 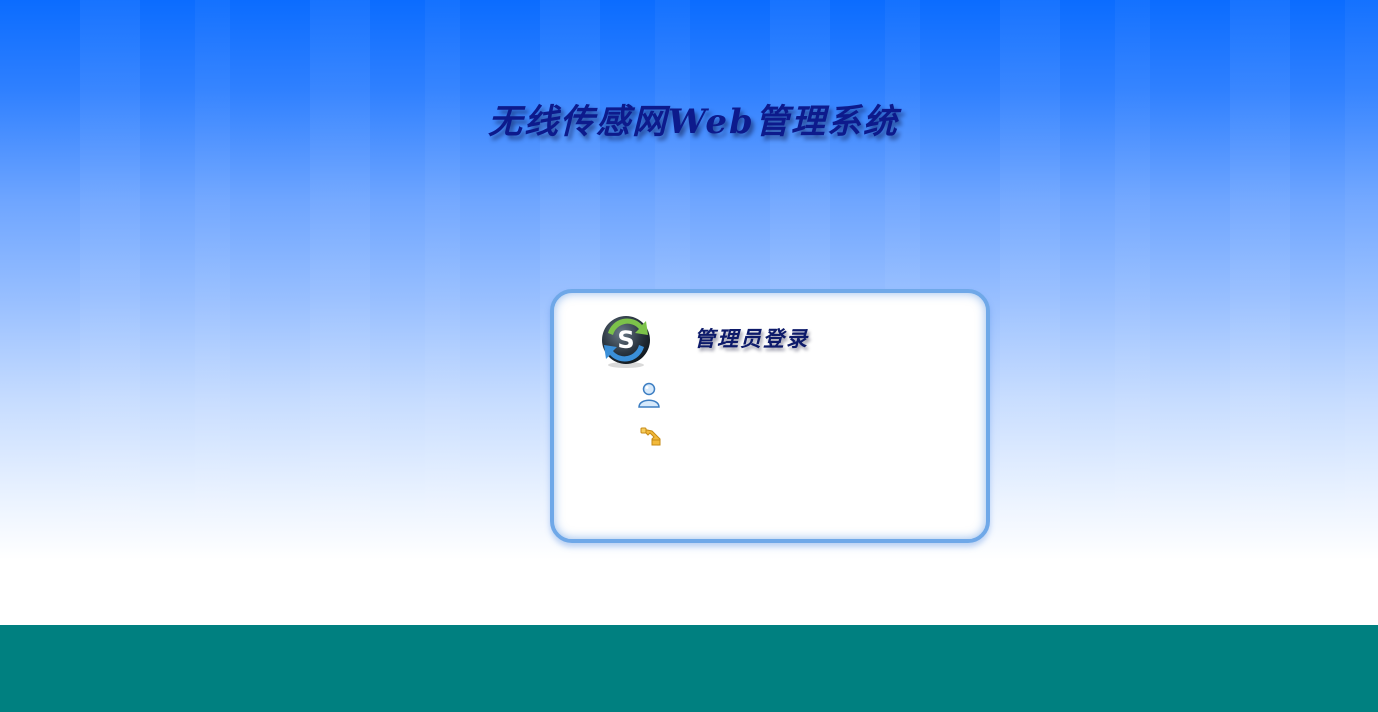 What do you see at coordinates (693, 122) in the screenshot?
I see `page-title: 无线传感网Web管理系统` at bounding box center [693, 122].